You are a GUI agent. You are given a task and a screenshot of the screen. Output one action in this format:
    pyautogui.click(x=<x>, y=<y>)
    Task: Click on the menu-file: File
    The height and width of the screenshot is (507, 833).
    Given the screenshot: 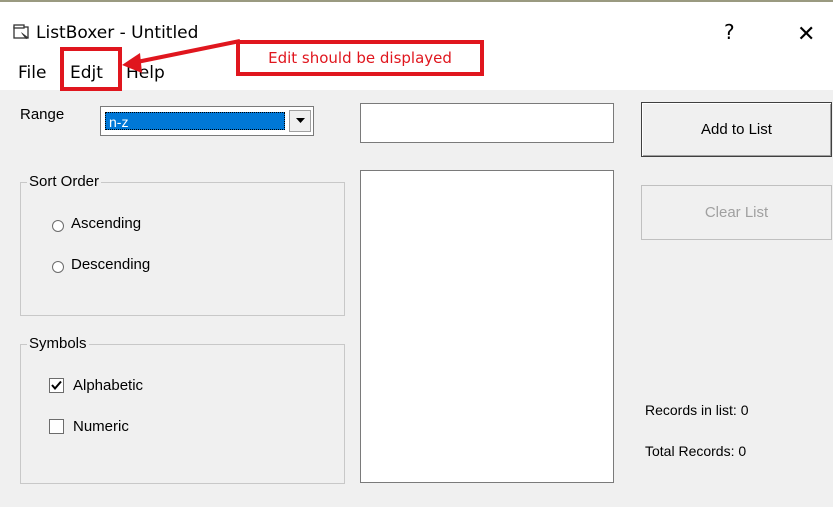 What is the action you would take?
    pyautogui.click(x=32, y=73)
    